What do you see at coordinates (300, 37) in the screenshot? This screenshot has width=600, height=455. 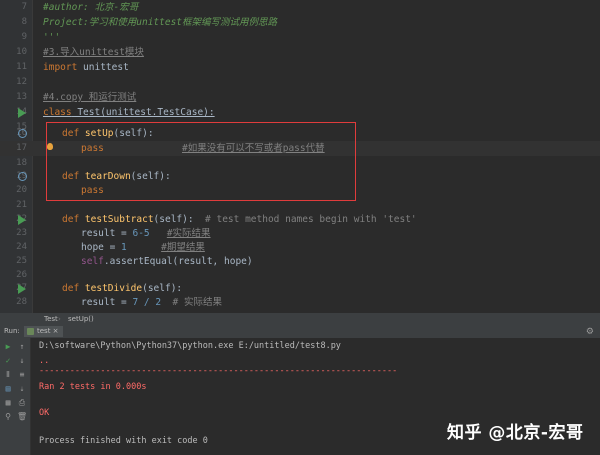 I see `code-line-9: 9 '''` at bounding box center [300, 37].